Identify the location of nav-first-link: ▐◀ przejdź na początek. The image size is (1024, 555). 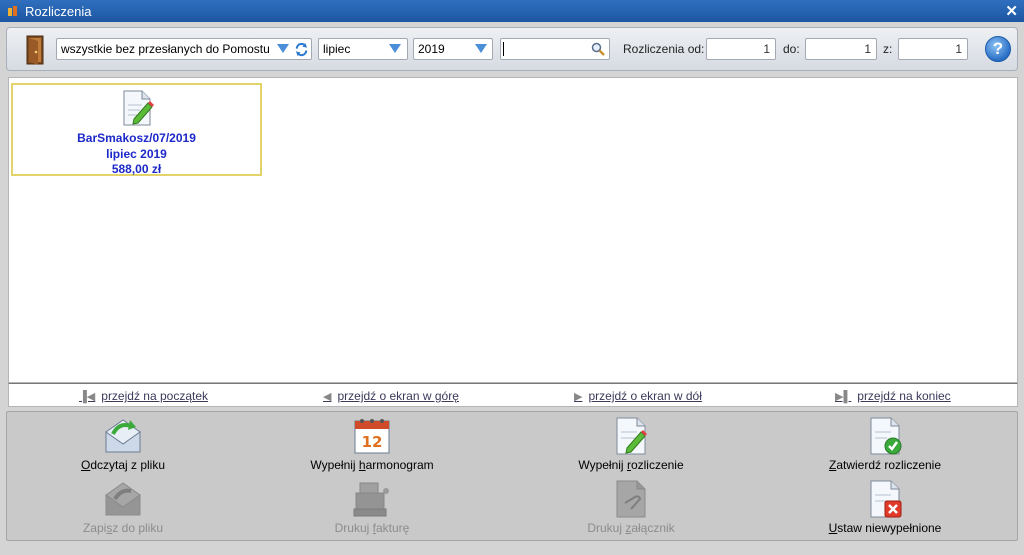
(143, 396).